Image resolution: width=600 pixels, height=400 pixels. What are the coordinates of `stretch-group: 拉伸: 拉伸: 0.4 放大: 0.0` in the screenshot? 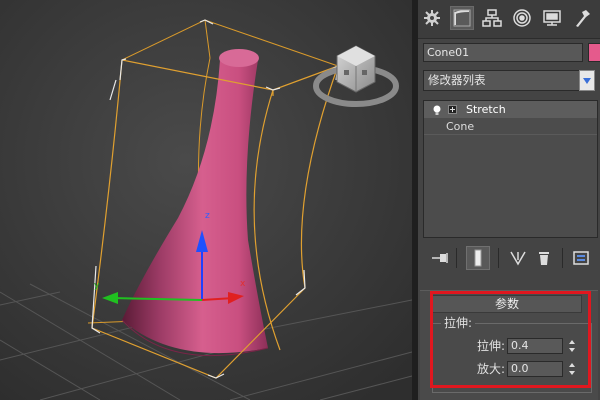 It's located at (512, 354).